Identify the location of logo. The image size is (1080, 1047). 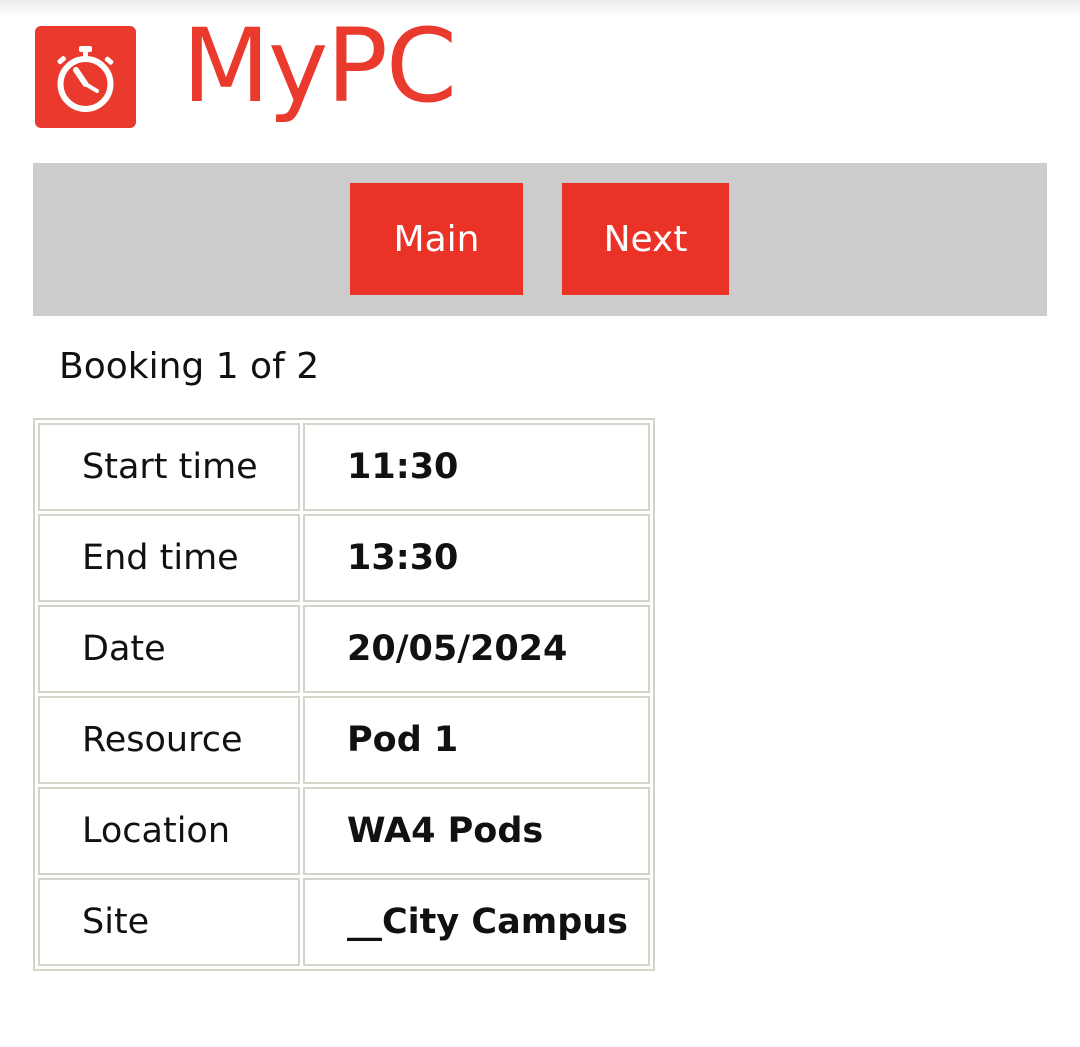
(85, 77).